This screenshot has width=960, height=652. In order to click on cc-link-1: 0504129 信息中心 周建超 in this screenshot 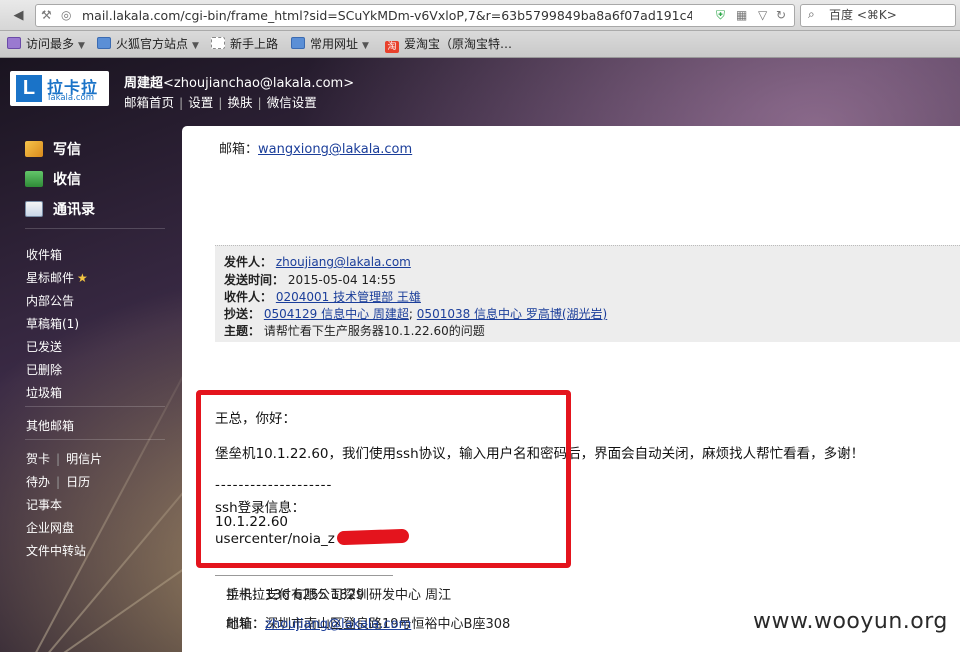, I will do `click(336, 314)`.